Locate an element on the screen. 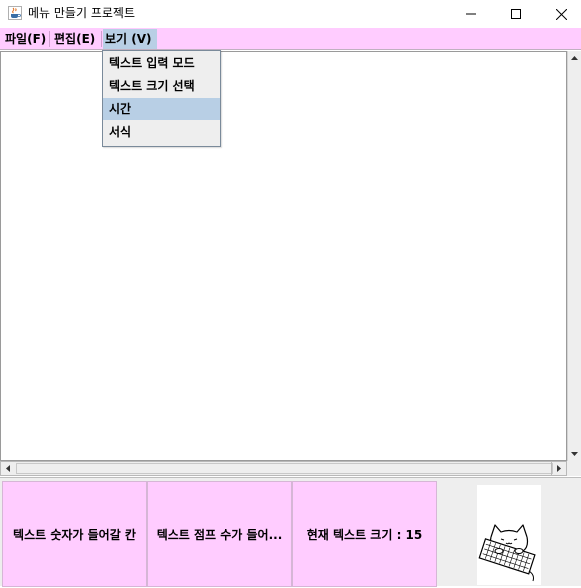  title-bar: 메뉴 만들기 프로젝트 is located at coordinates (290, 14).